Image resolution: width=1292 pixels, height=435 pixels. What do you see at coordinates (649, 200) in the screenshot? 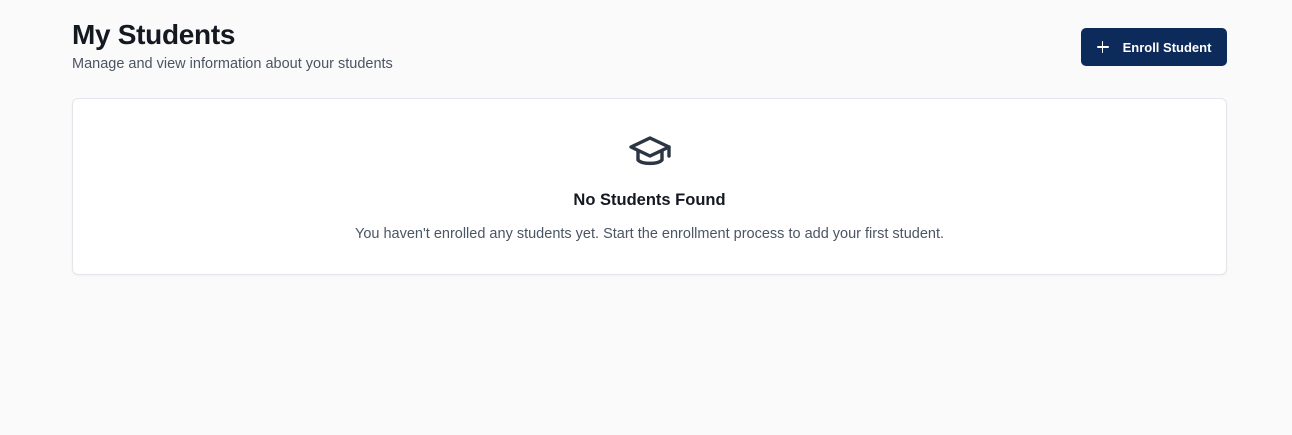
I see `empty-state-title: No Students Found` at bounding box center [649, 200].